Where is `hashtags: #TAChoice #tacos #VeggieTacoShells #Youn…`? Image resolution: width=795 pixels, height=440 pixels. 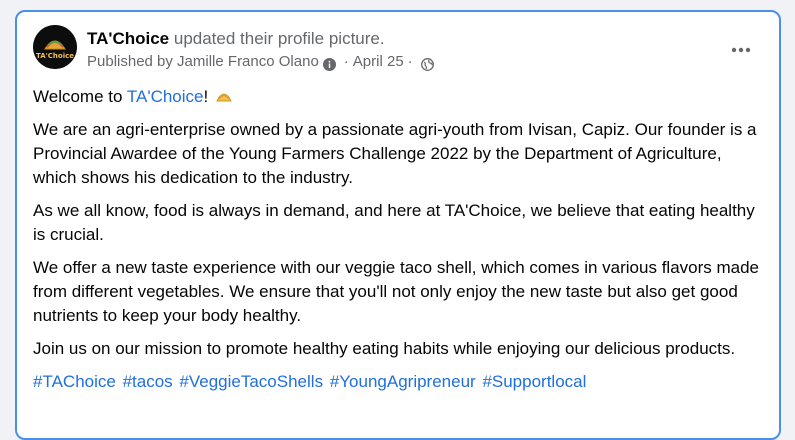
hashtags: #TAChoice #tacos #VeggieTacoShells #Youn… is located at coordinates (400, 382).